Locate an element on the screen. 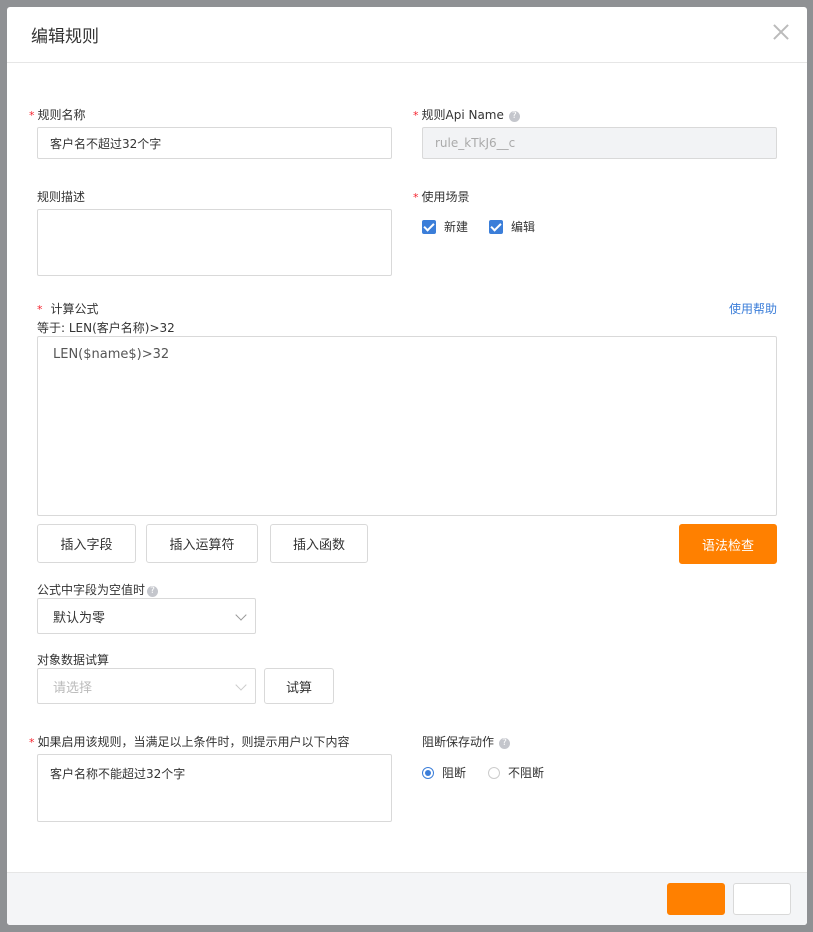 The width and height of the screenshot is (813, 932). block-save-label: 阻断保存动作? is located at coordinates (466, 741).